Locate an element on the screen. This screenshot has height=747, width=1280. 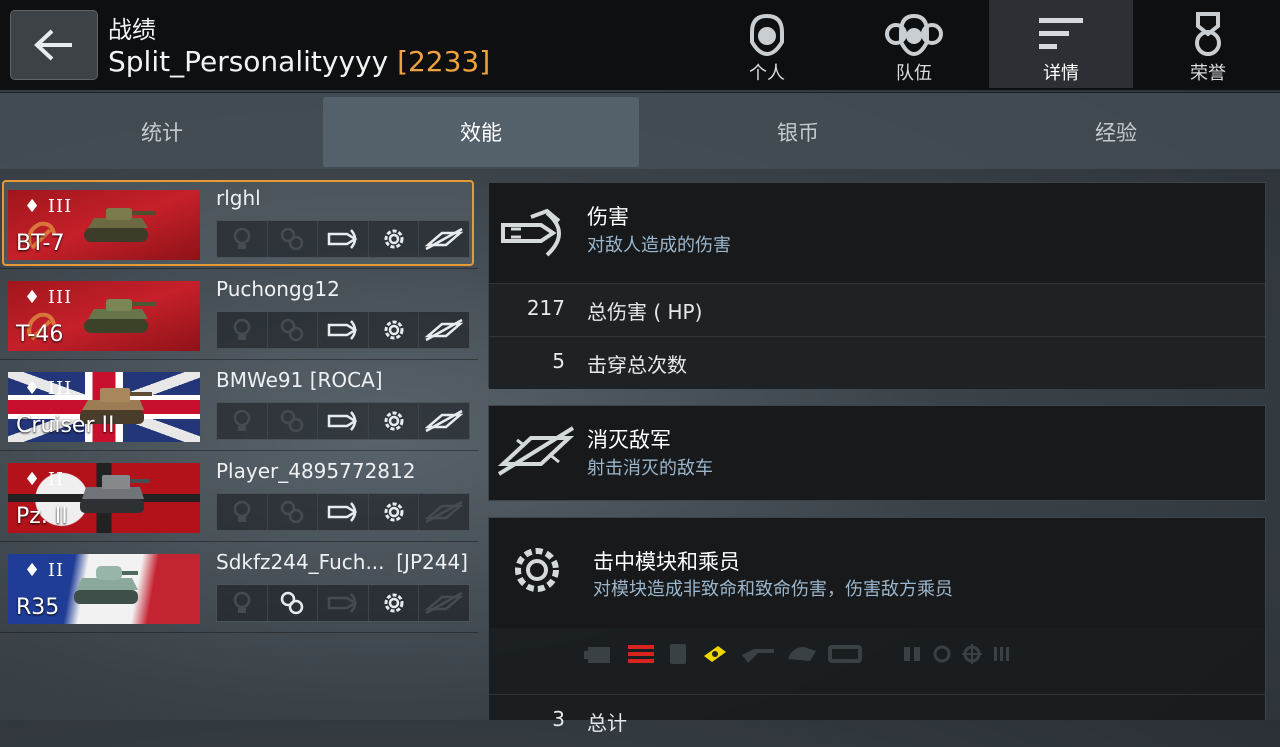
engine-icon is located at coordinates (597, 655).